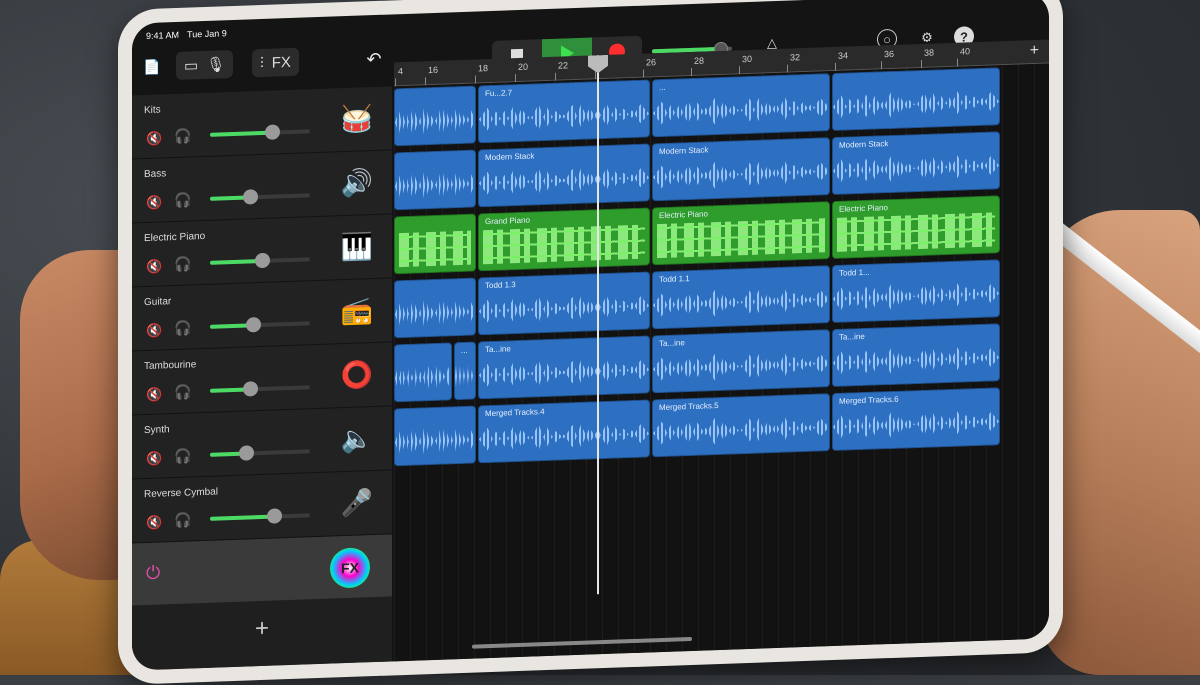 The height and width of the screenshot is (685, 1200). Describe the element at coordinates (510, 157) in the screenshot. I see `region-label: Modern Stack` at that location.